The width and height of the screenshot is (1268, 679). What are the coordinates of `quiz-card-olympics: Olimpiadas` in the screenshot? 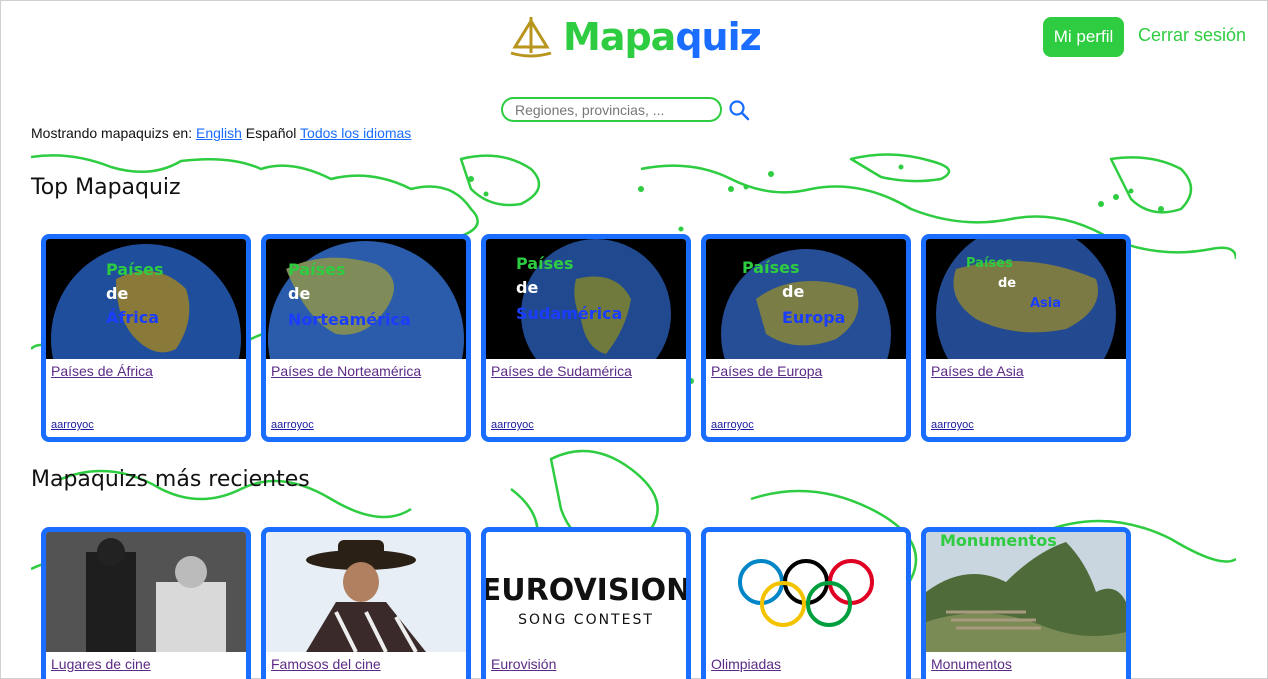 It's located at (806, 603).